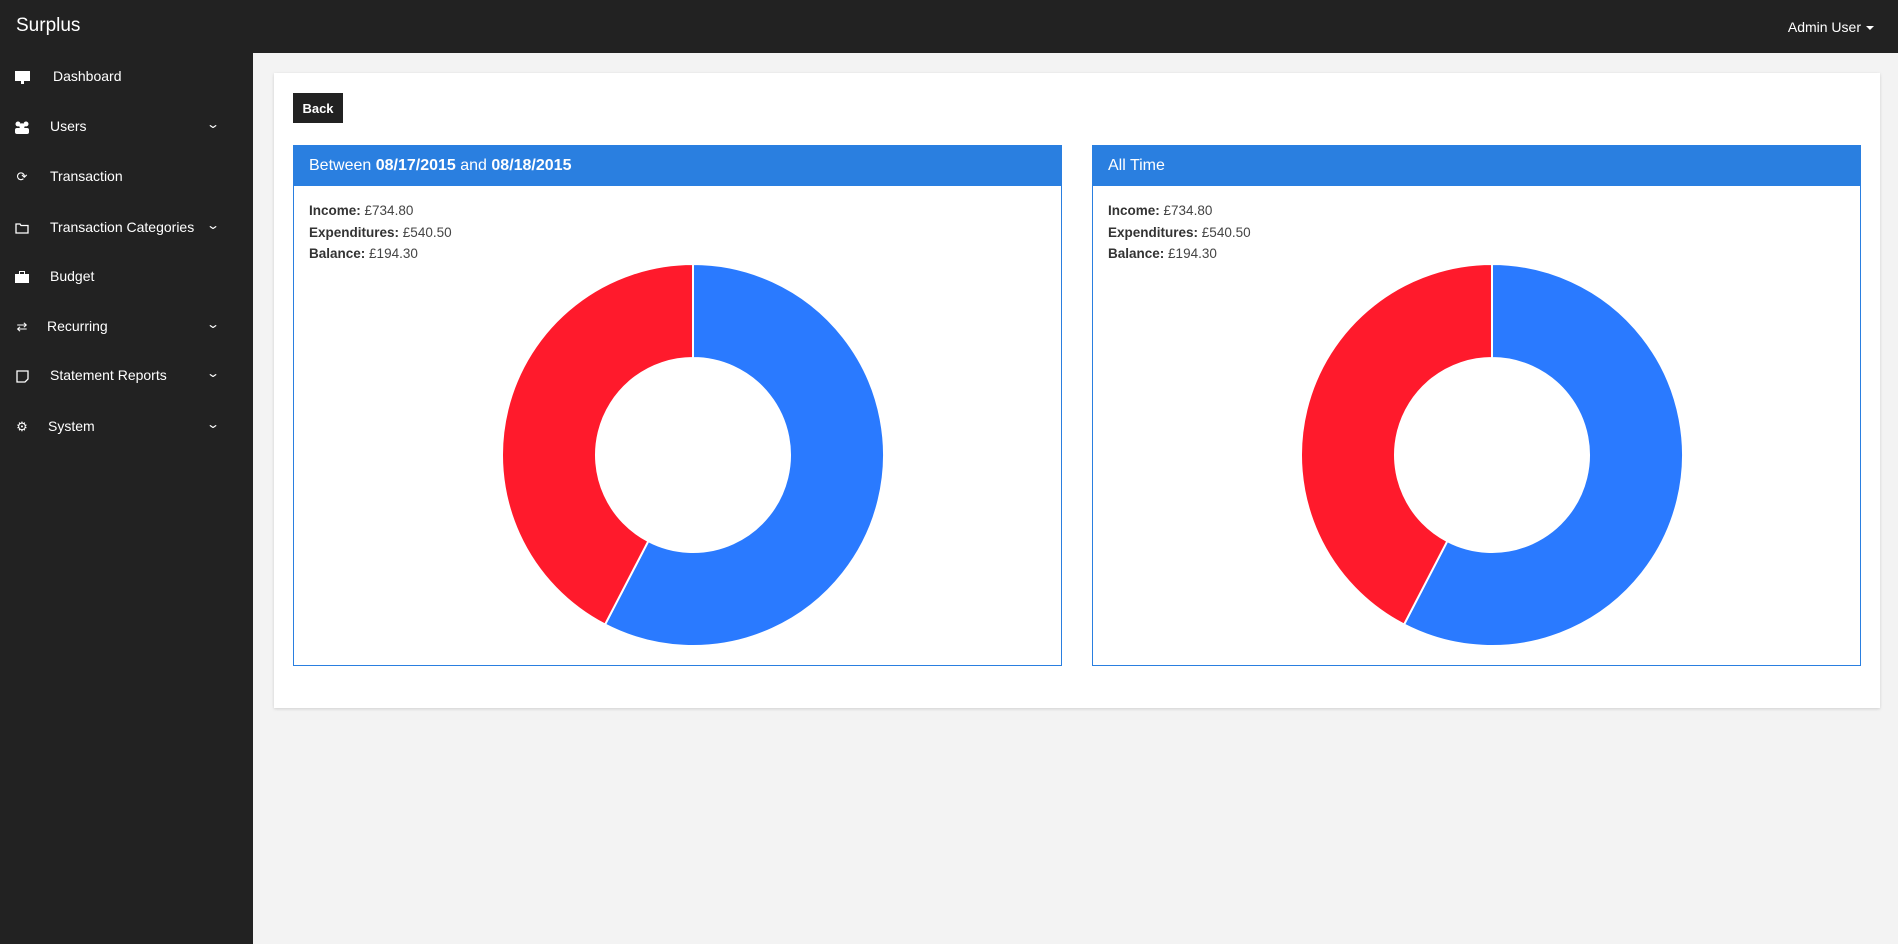  Describe the element at coordinates (126, 127) in the screenshot. I see `sidebar-item-users: Users ⌄` at that location.